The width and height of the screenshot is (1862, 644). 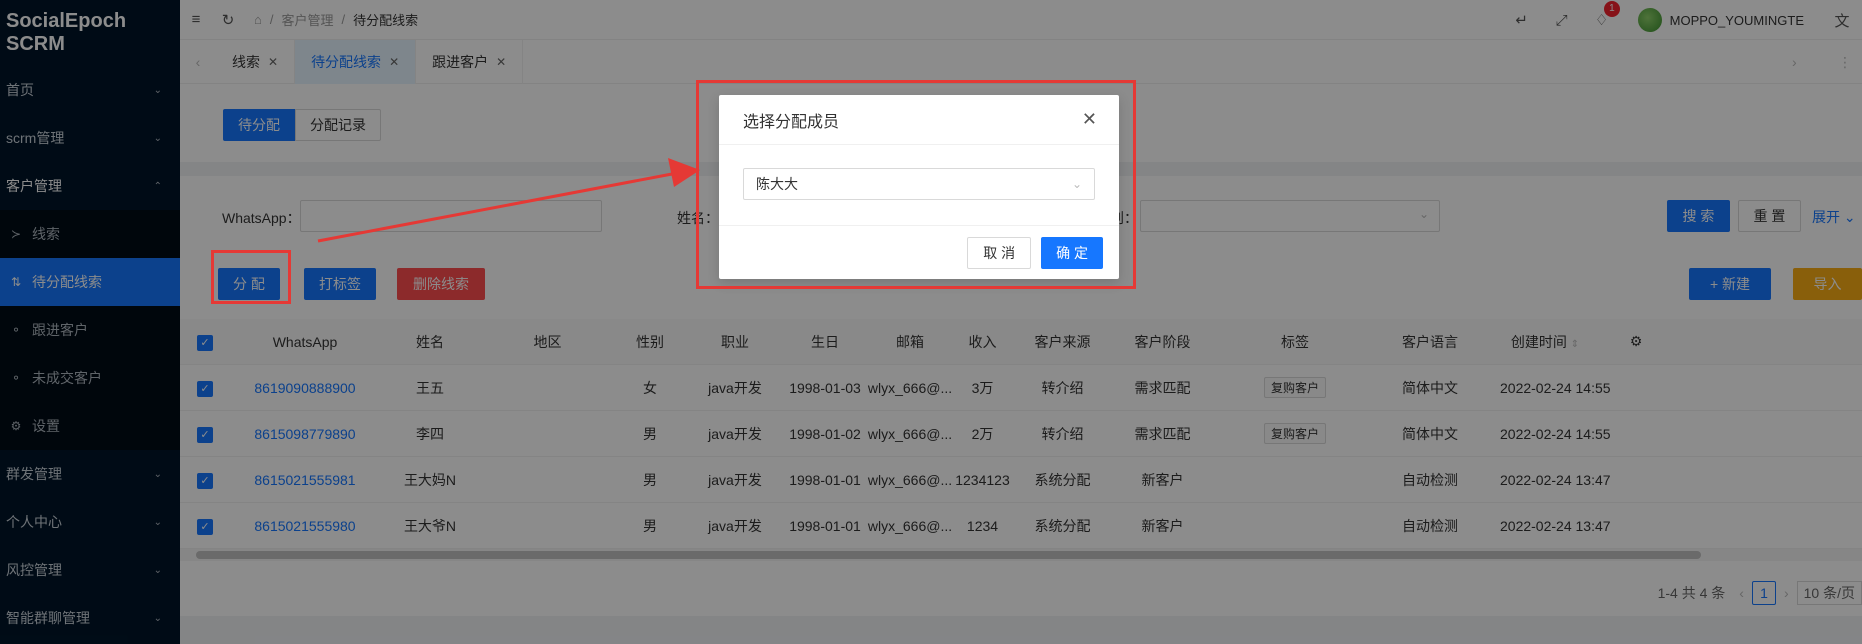 I want to click on arrow-head, so click(x=684, y=172).